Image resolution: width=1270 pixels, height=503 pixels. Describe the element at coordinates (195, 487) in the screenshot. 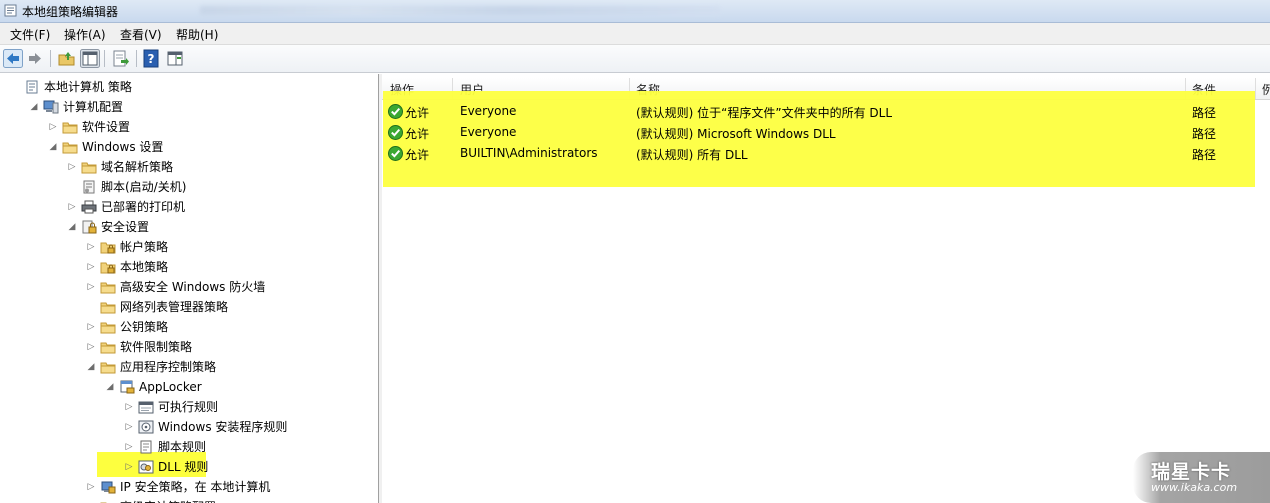

I see `tree-item-label: IP 安全策略，在 本地计算机` at that location.